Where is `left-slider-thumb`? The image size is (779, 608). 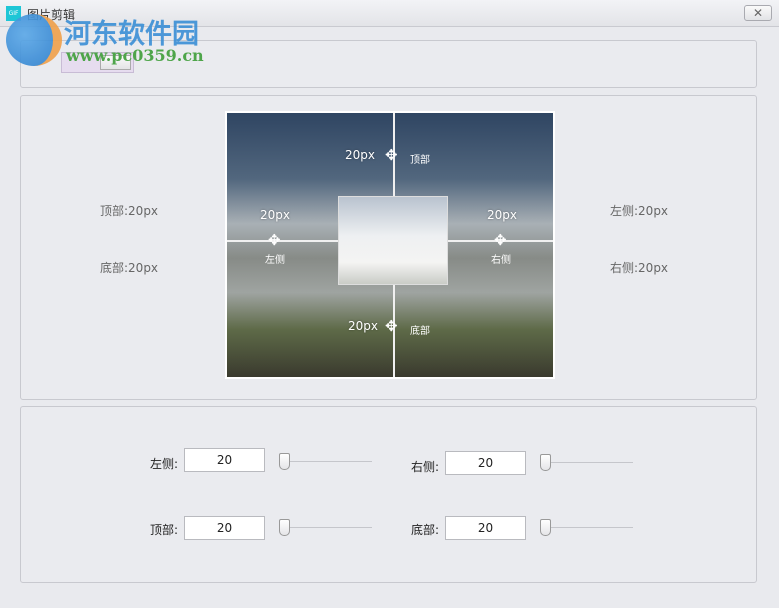 left-slider-thumb is located at coordinates (284, 461).